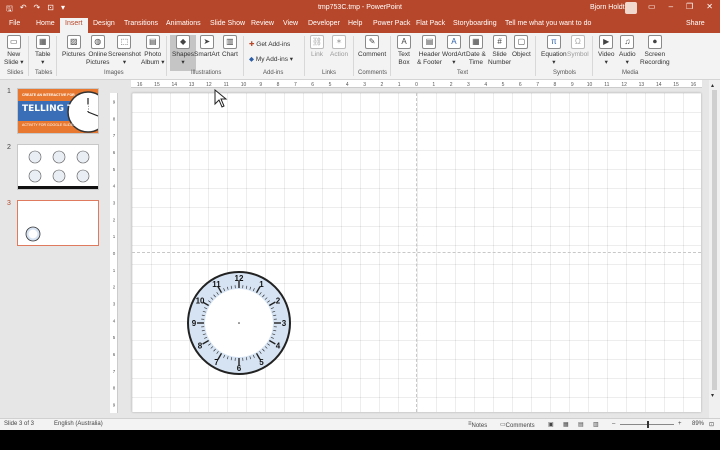 The width and height of the screenshot is (720, 450). I want to click on clock-number: 9, so click(194, 323).